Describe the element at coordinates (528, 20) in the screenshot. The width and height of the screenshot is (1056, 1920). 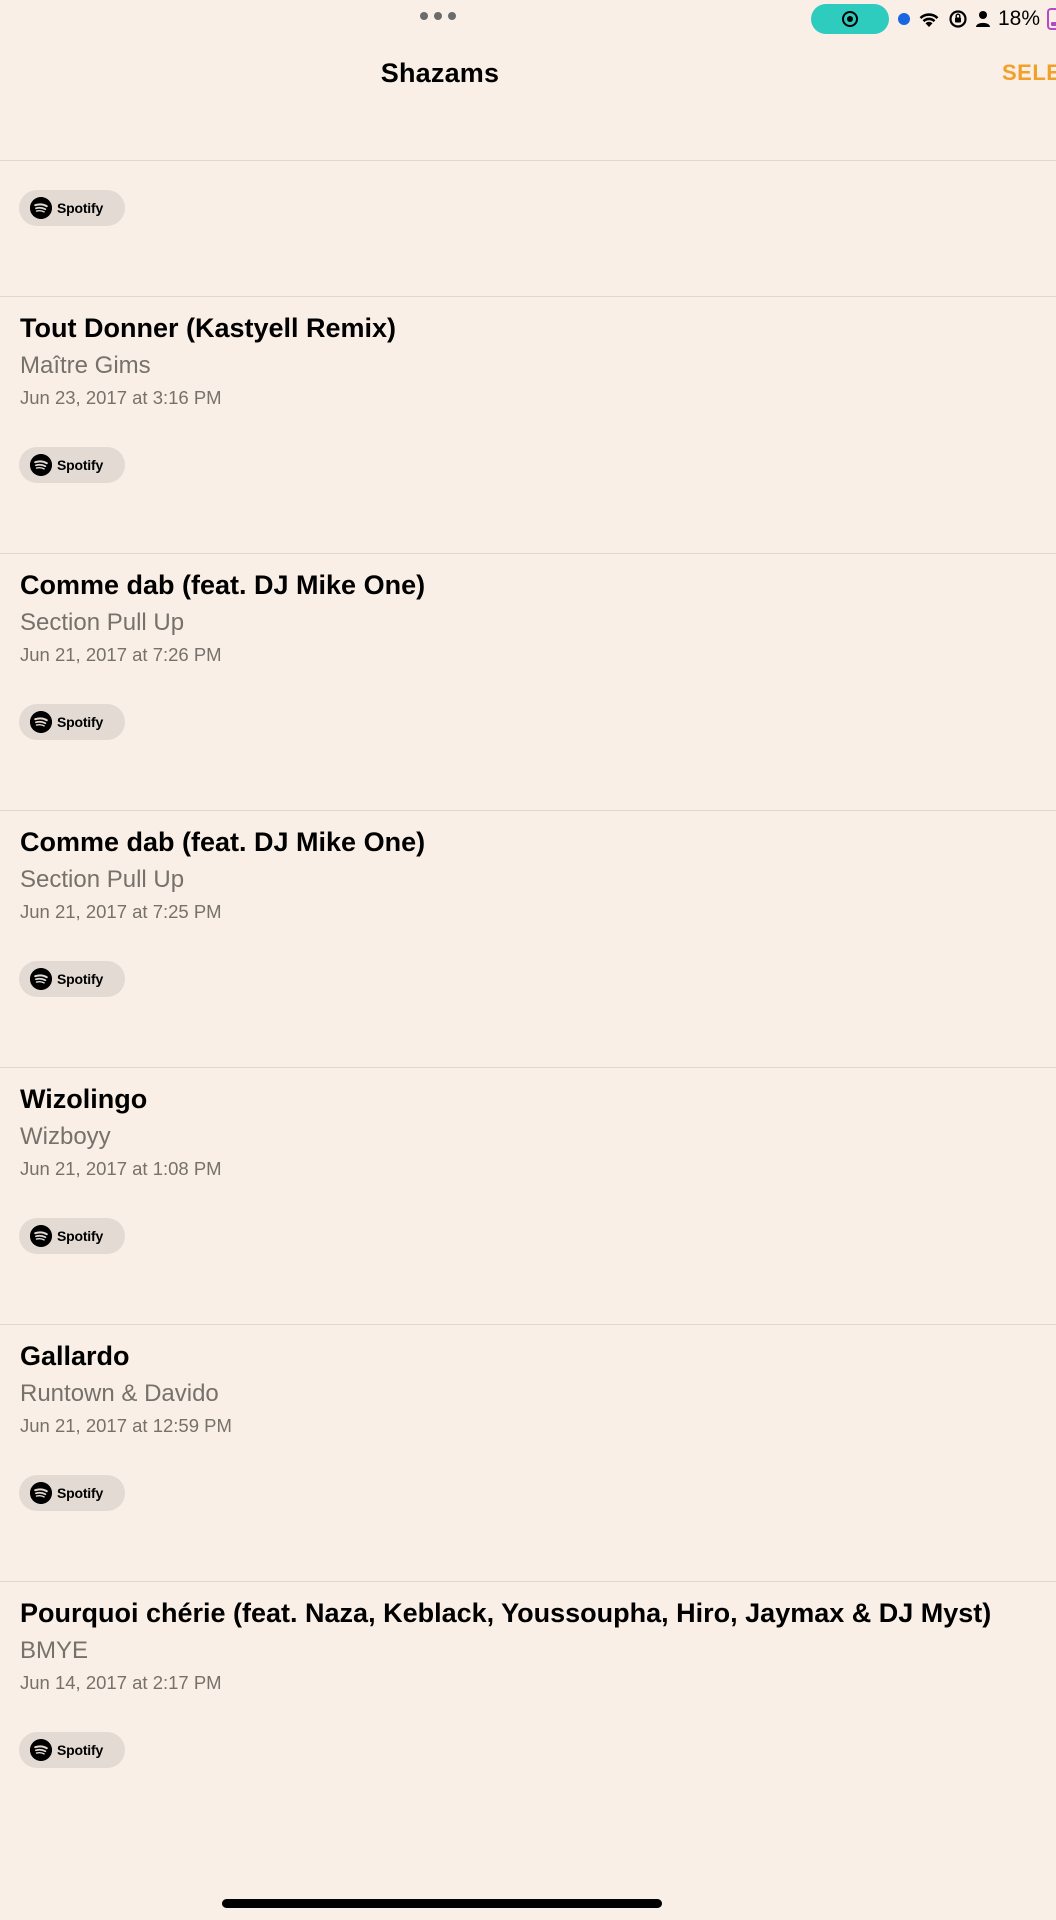
I see `status-bar: 18%` at that location.